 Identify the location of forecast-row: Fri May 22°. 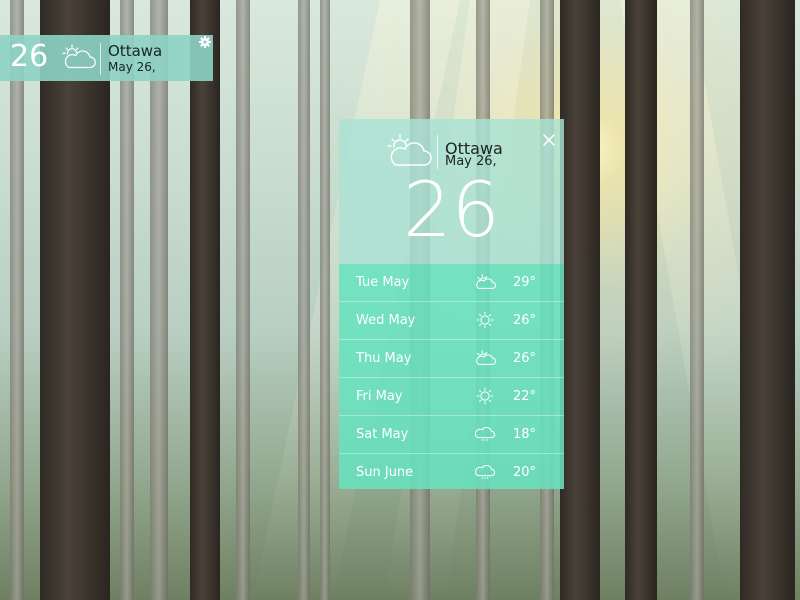
(451, 397).